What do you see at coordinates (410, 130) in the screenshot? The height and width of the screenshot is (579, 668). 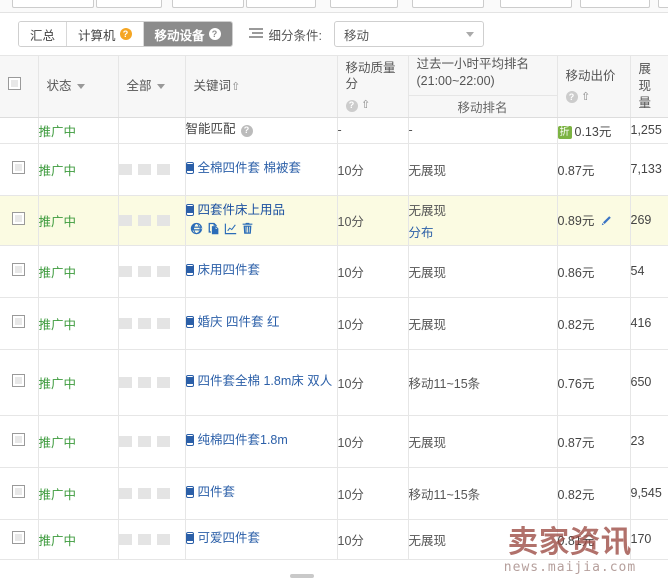 I see `rank-value: -` at bounding box center [410, 130].